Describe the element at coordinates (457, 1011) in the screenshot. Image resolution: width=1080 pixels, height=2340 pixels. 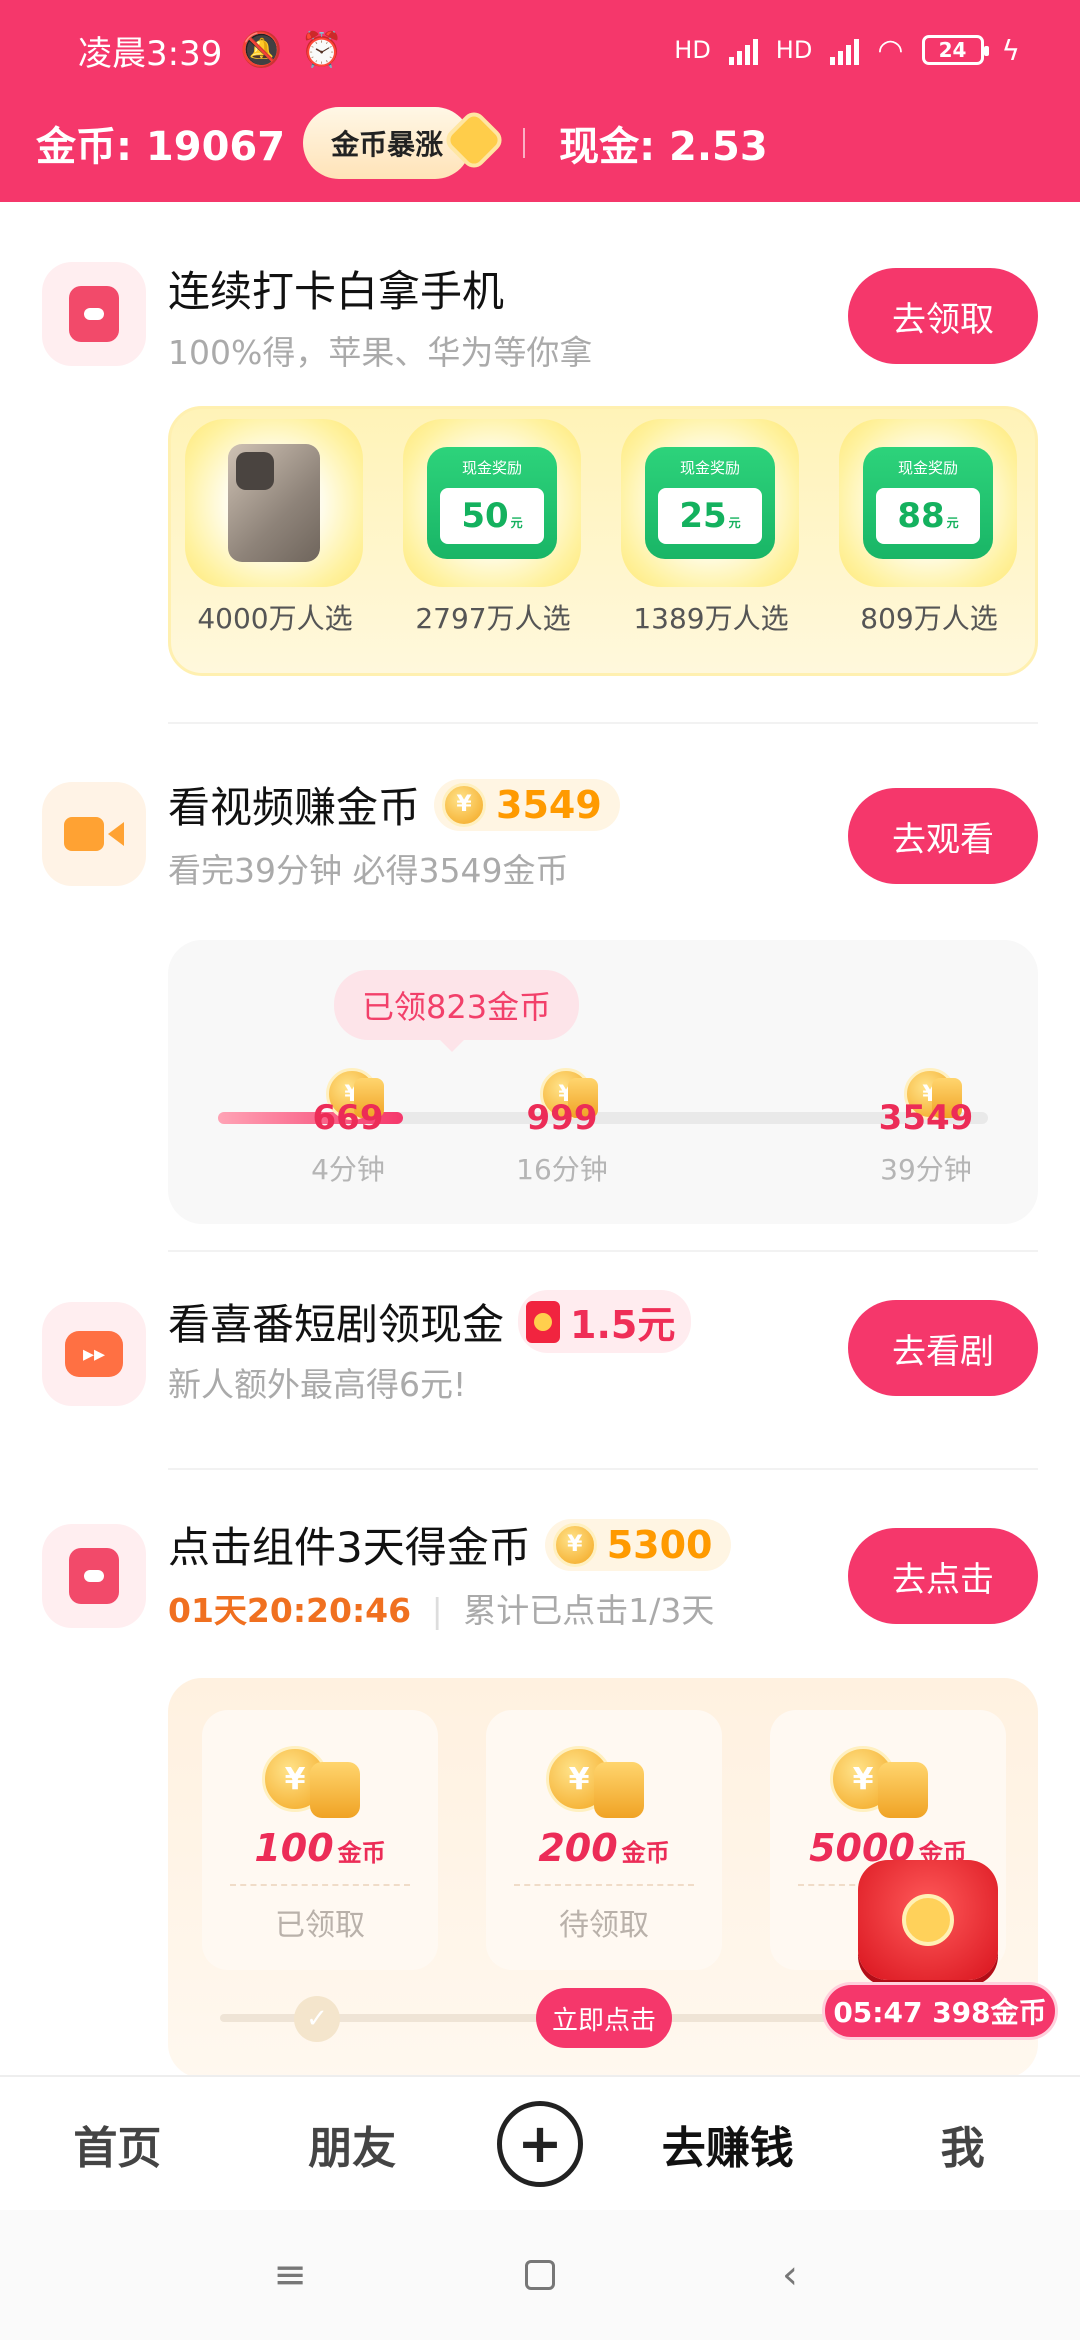
I see `claimed-bubble: 已领823金币` at that location.